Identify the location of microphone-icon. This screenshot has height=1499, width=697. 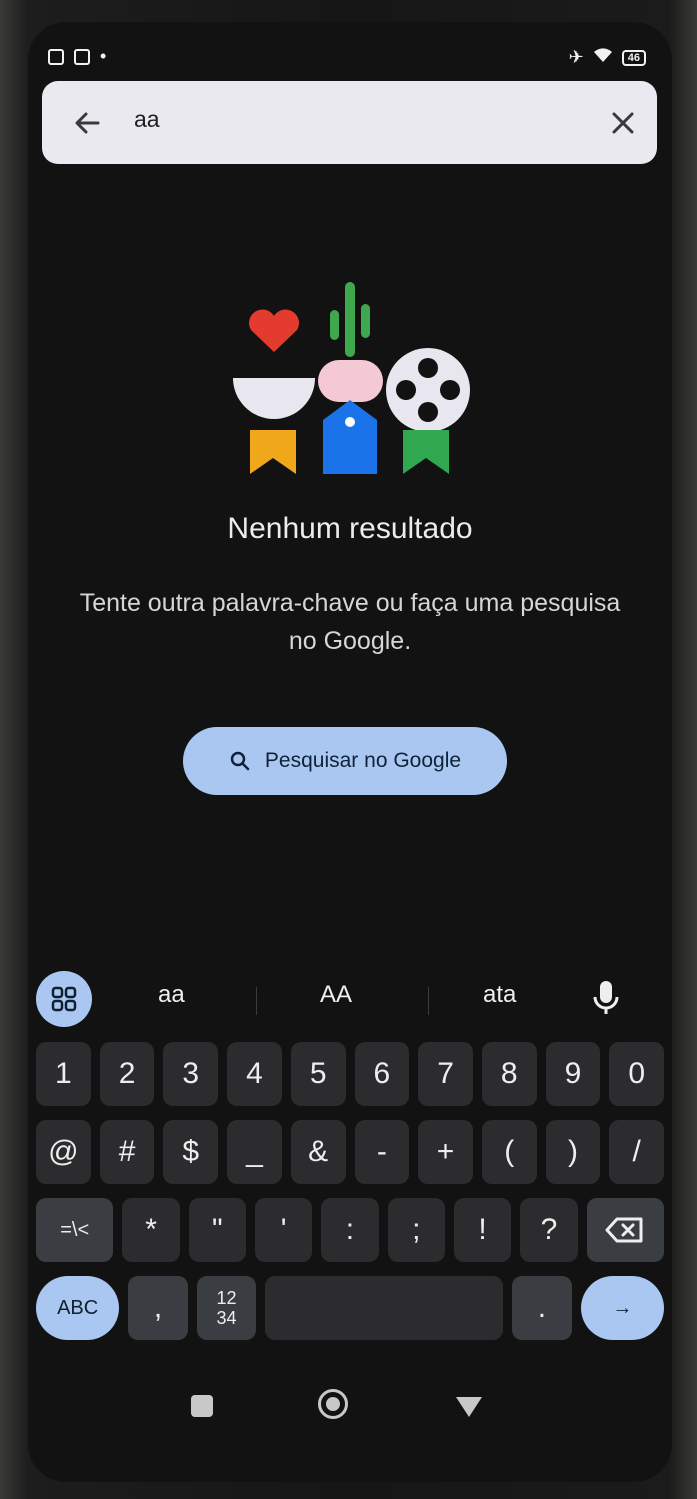
(606, 997).